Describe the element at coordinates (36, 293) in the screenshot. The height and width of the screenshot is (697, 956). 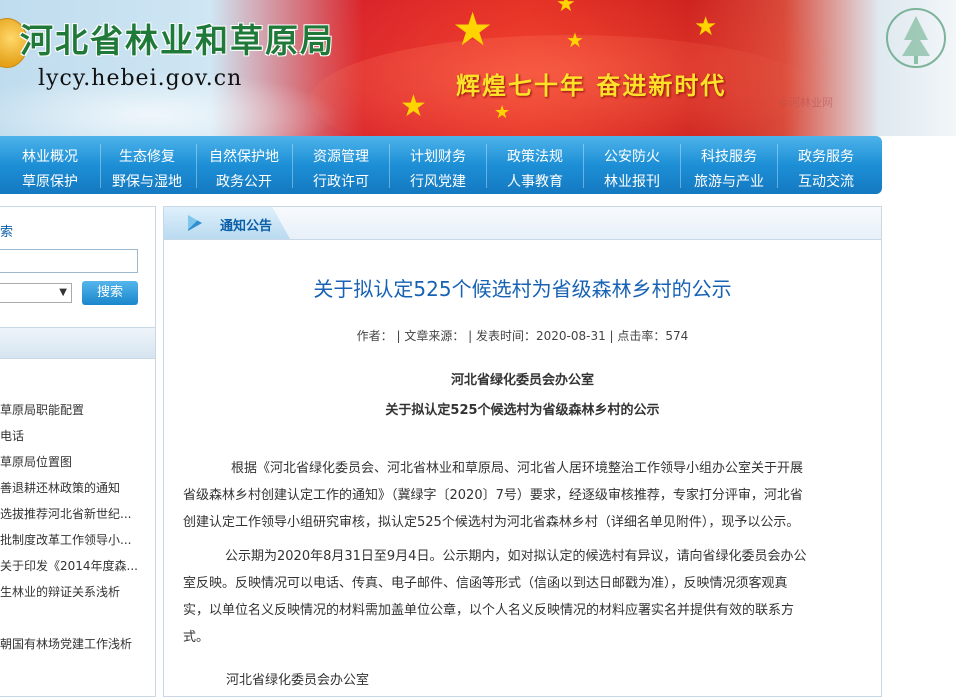
I see `search-scope-select: ▼` at that location.